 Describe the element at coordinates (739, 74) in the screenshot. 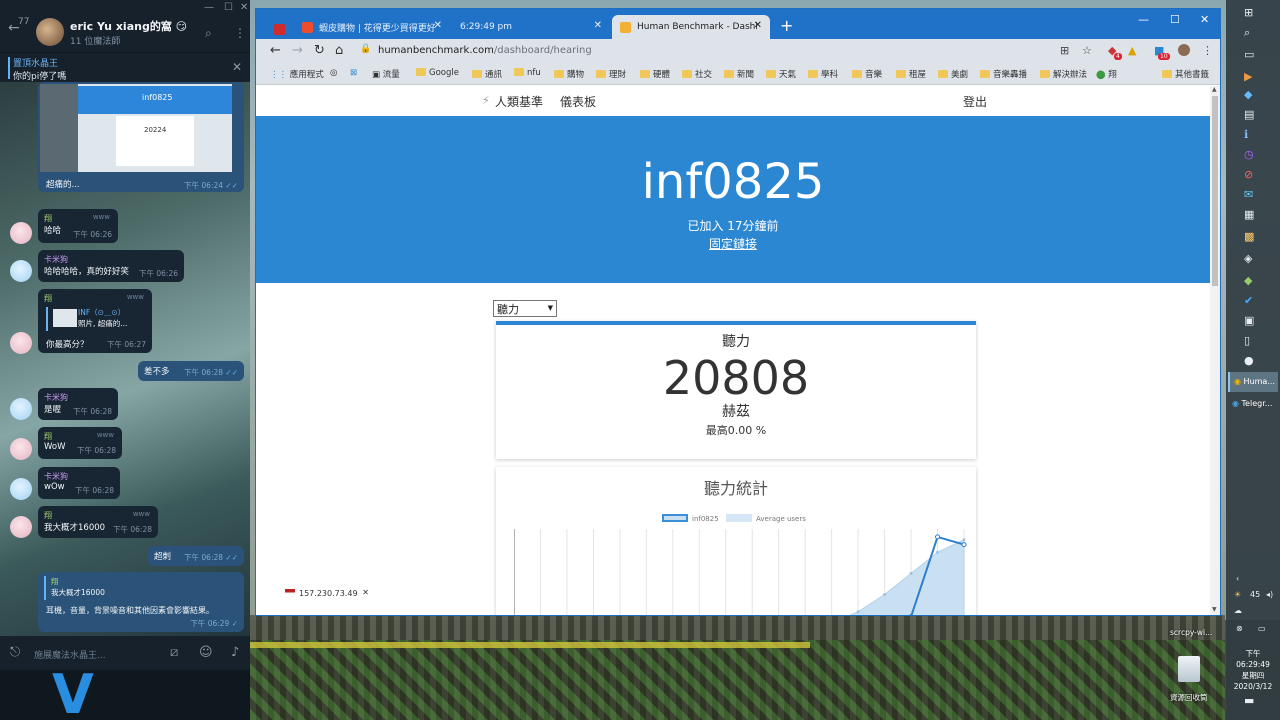

I see `bookmark-folder: 新聞` at that location.